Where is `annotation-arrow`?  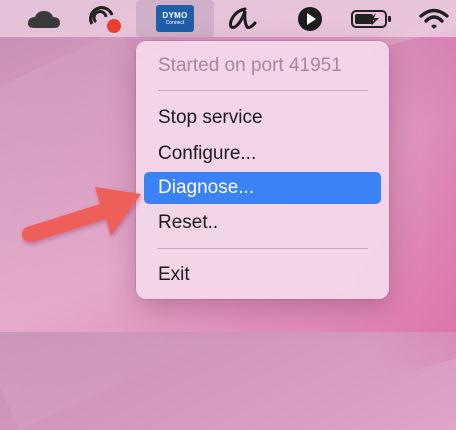
annotation-arrow is located at coordinates (81, 214).